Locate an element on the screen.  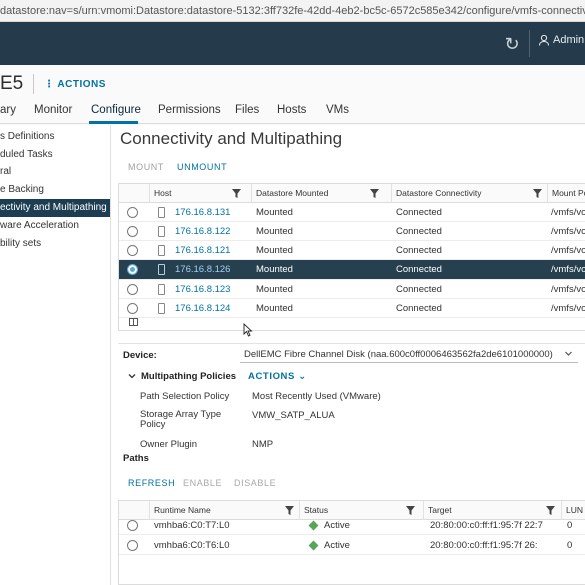
column-toggle-icon is located at coordinates (133, 322).